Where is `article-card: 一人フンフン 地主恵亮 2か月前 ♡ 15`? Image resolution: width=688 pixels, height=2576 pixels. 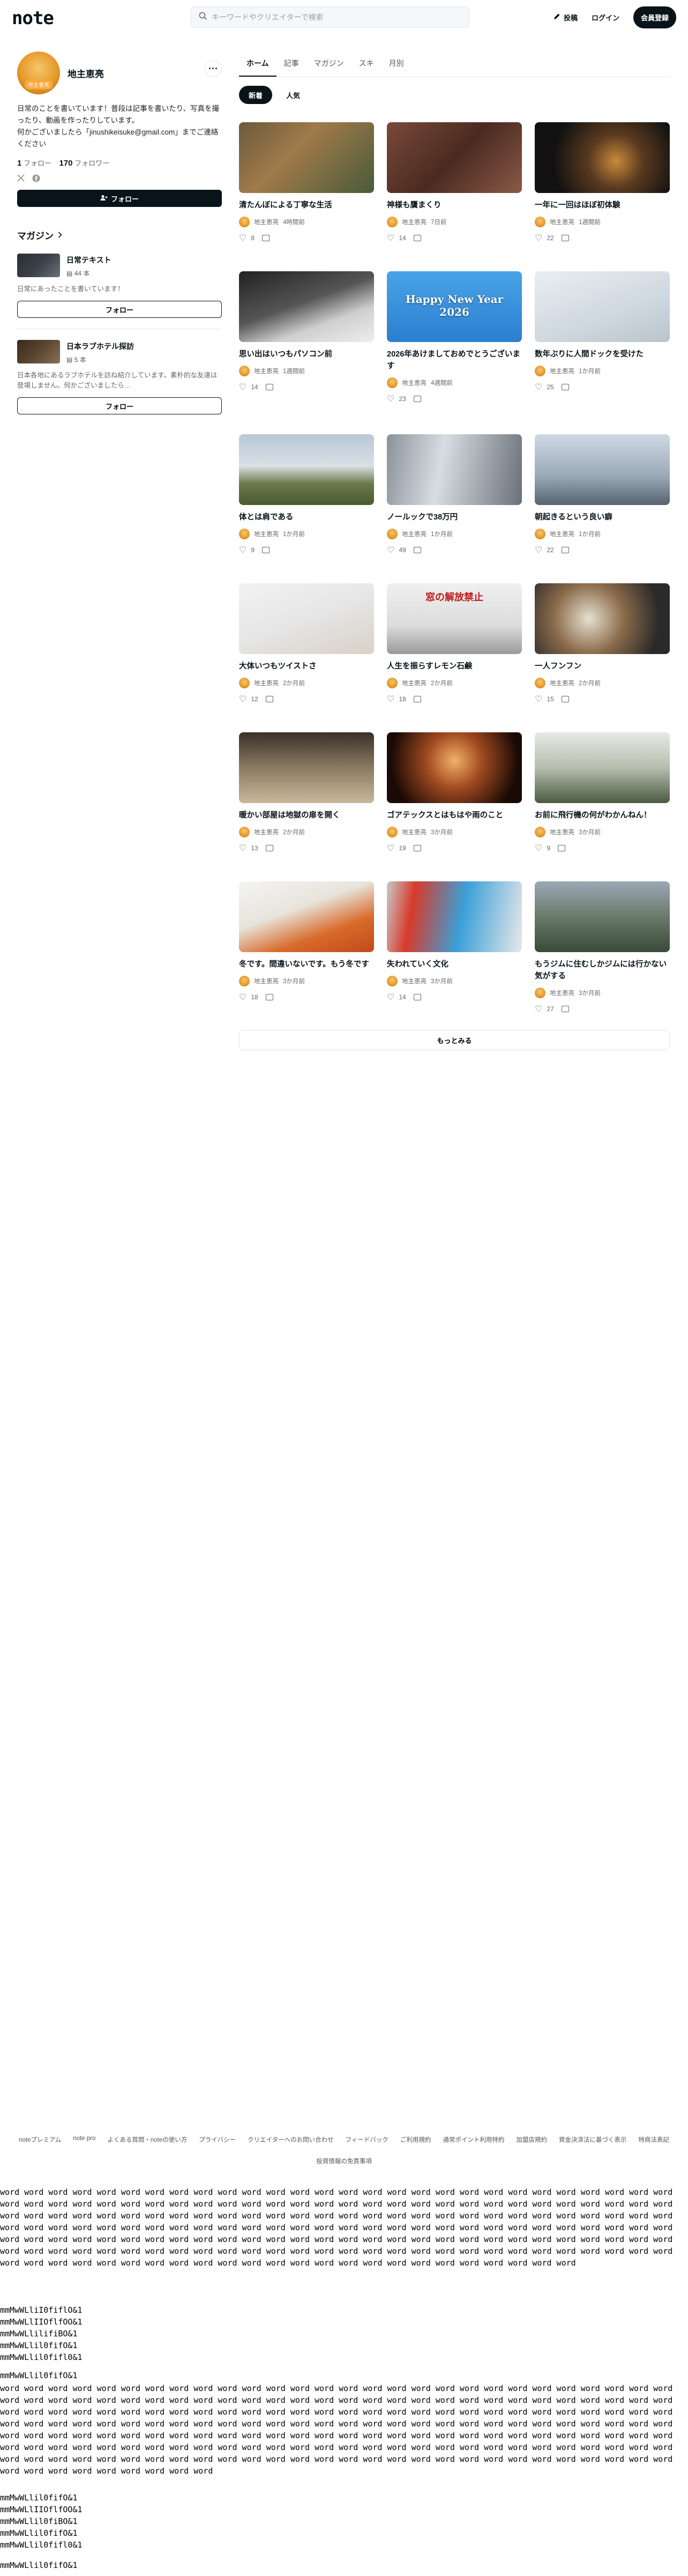
article-card: 一人フンフン 地主恵亮 2か月前 ♡ 15 is located at coordinates (602, 658).